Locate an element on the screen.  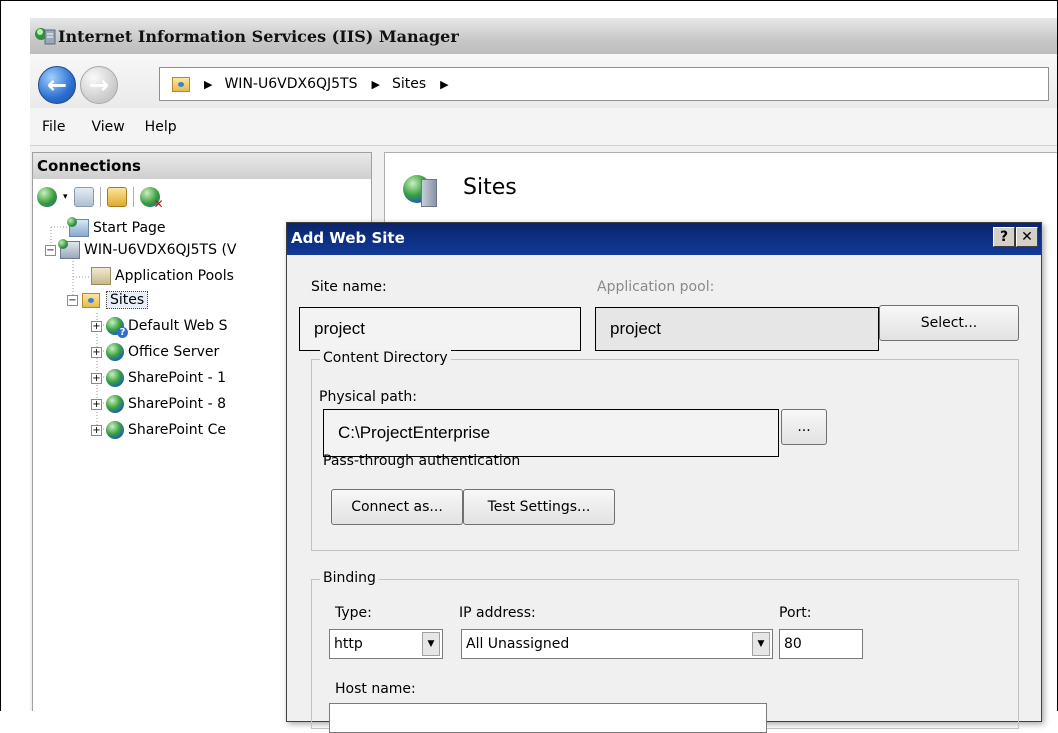
host-name-label: Host name: is located at coordinates (375, 689).